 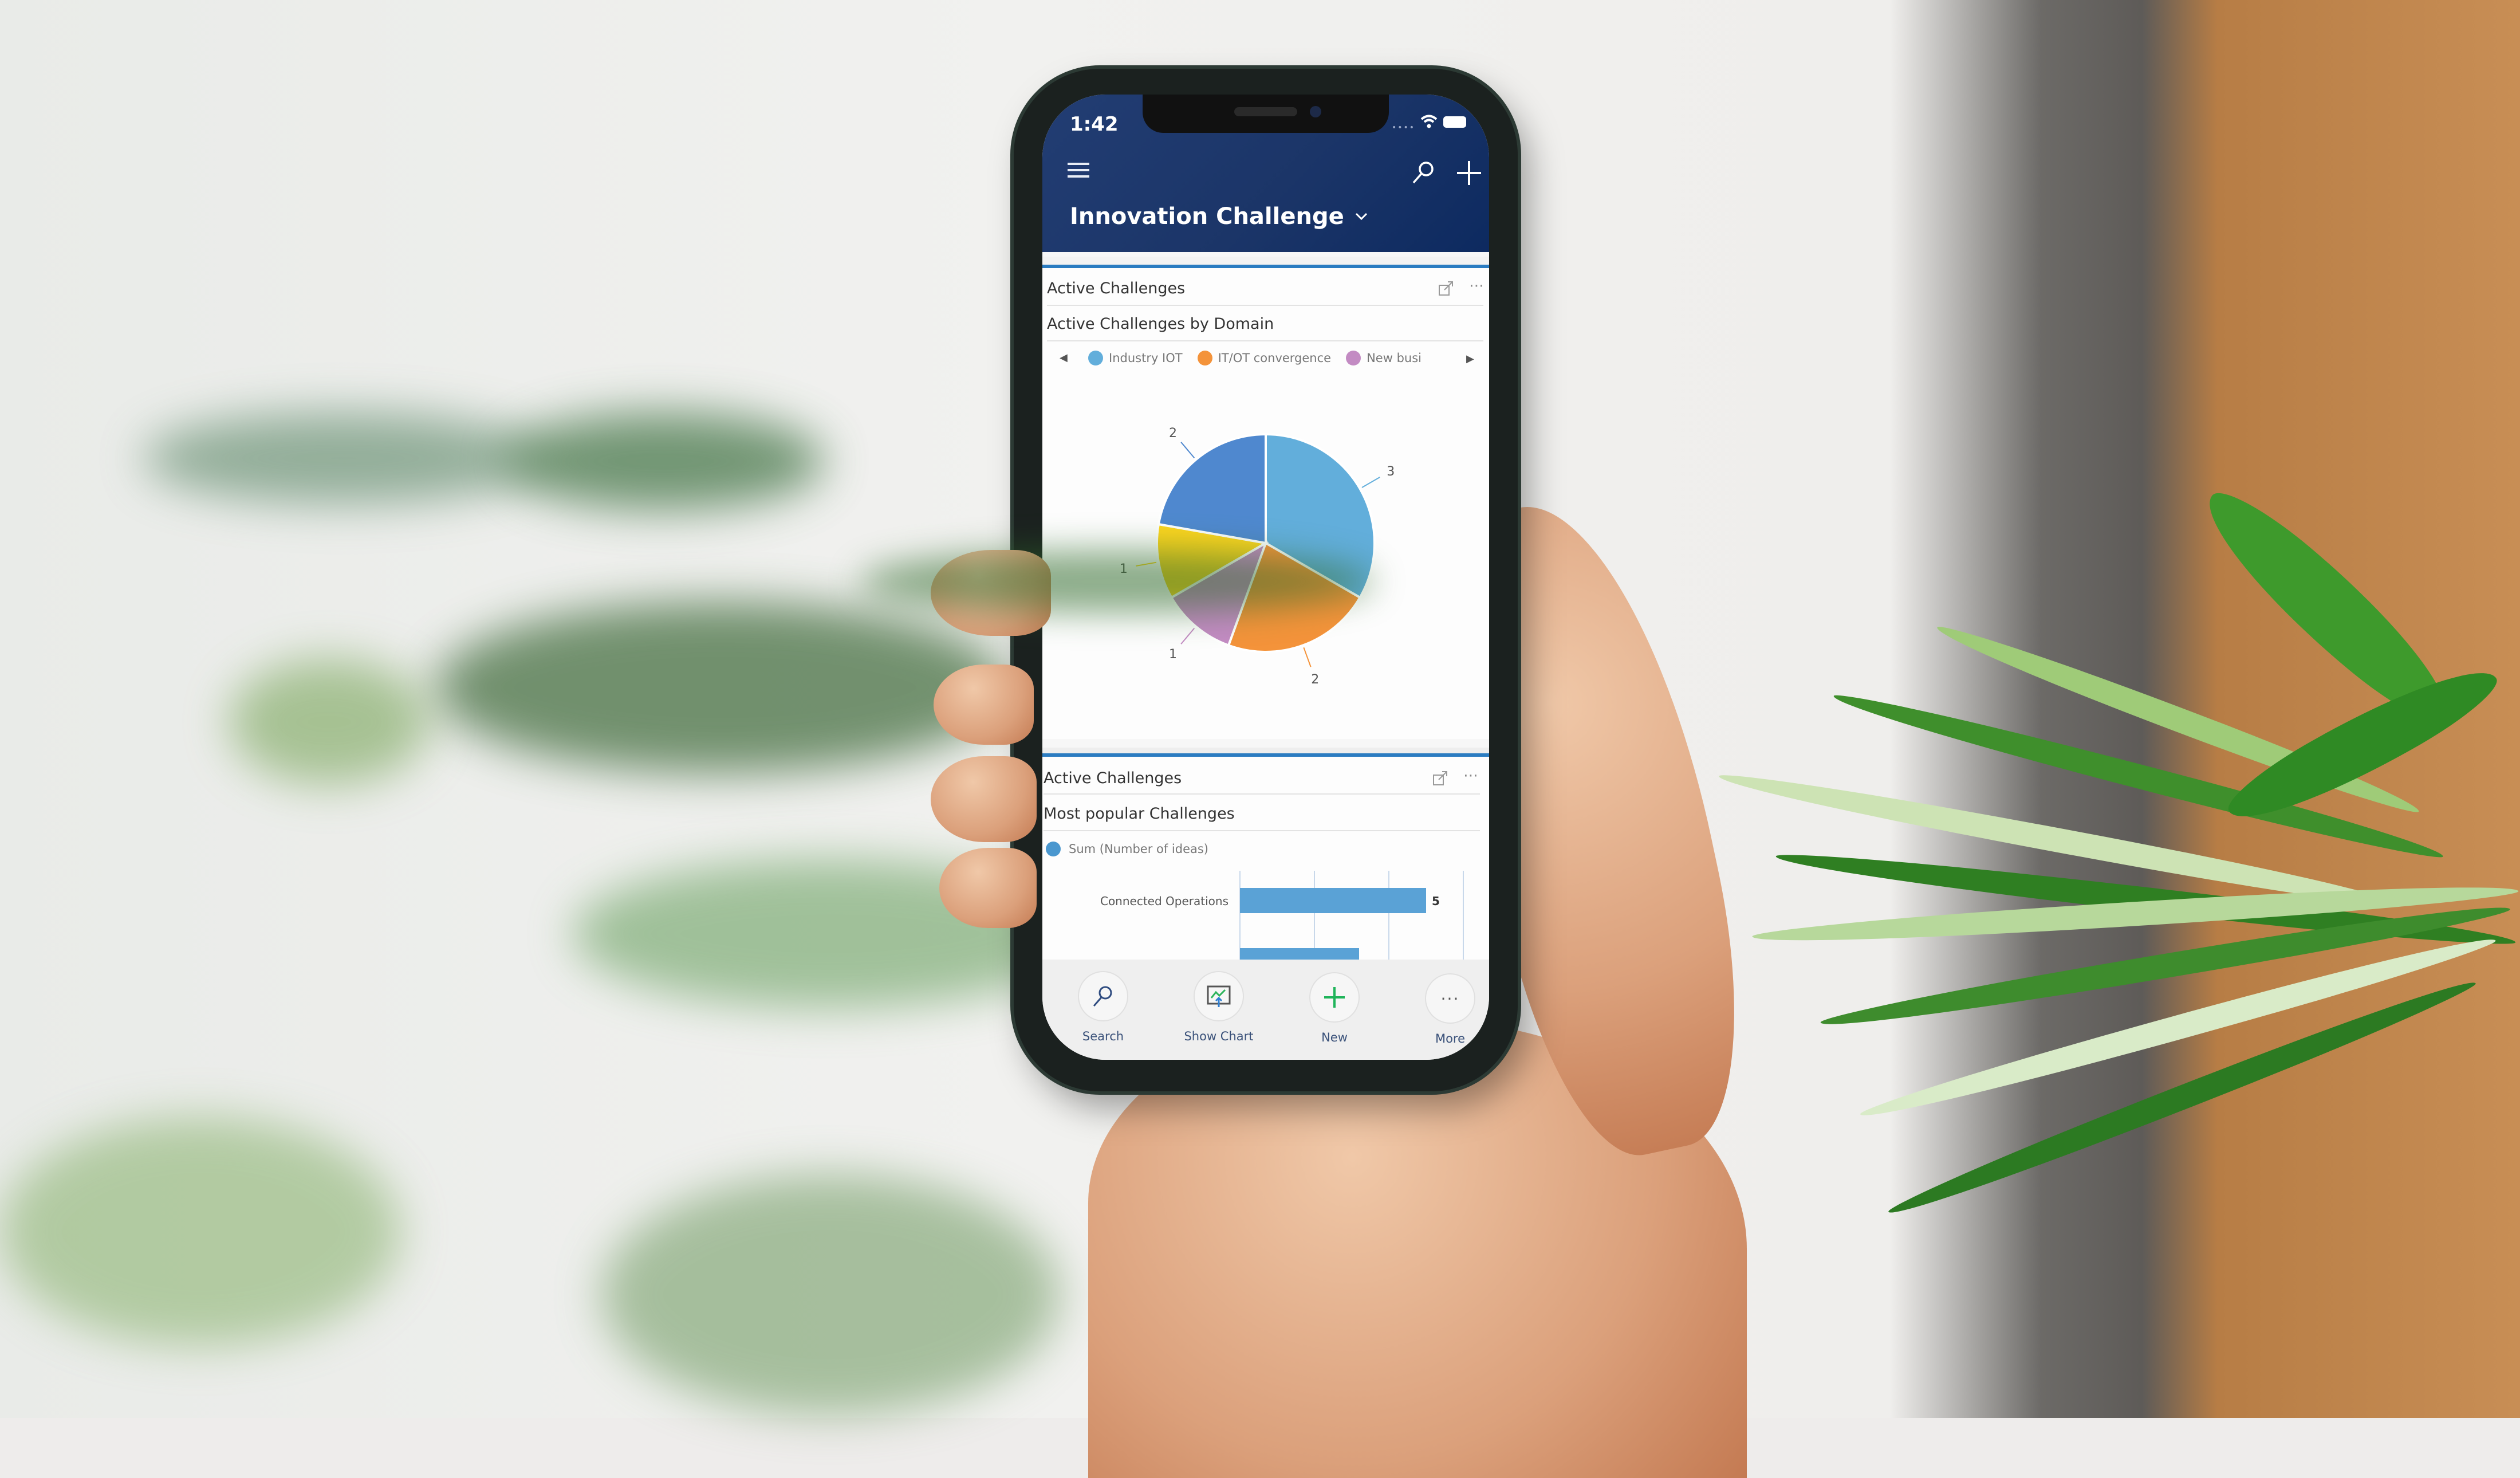 I want to click on bar-category-label: Connected Operations, so click(x=1164, y=901).